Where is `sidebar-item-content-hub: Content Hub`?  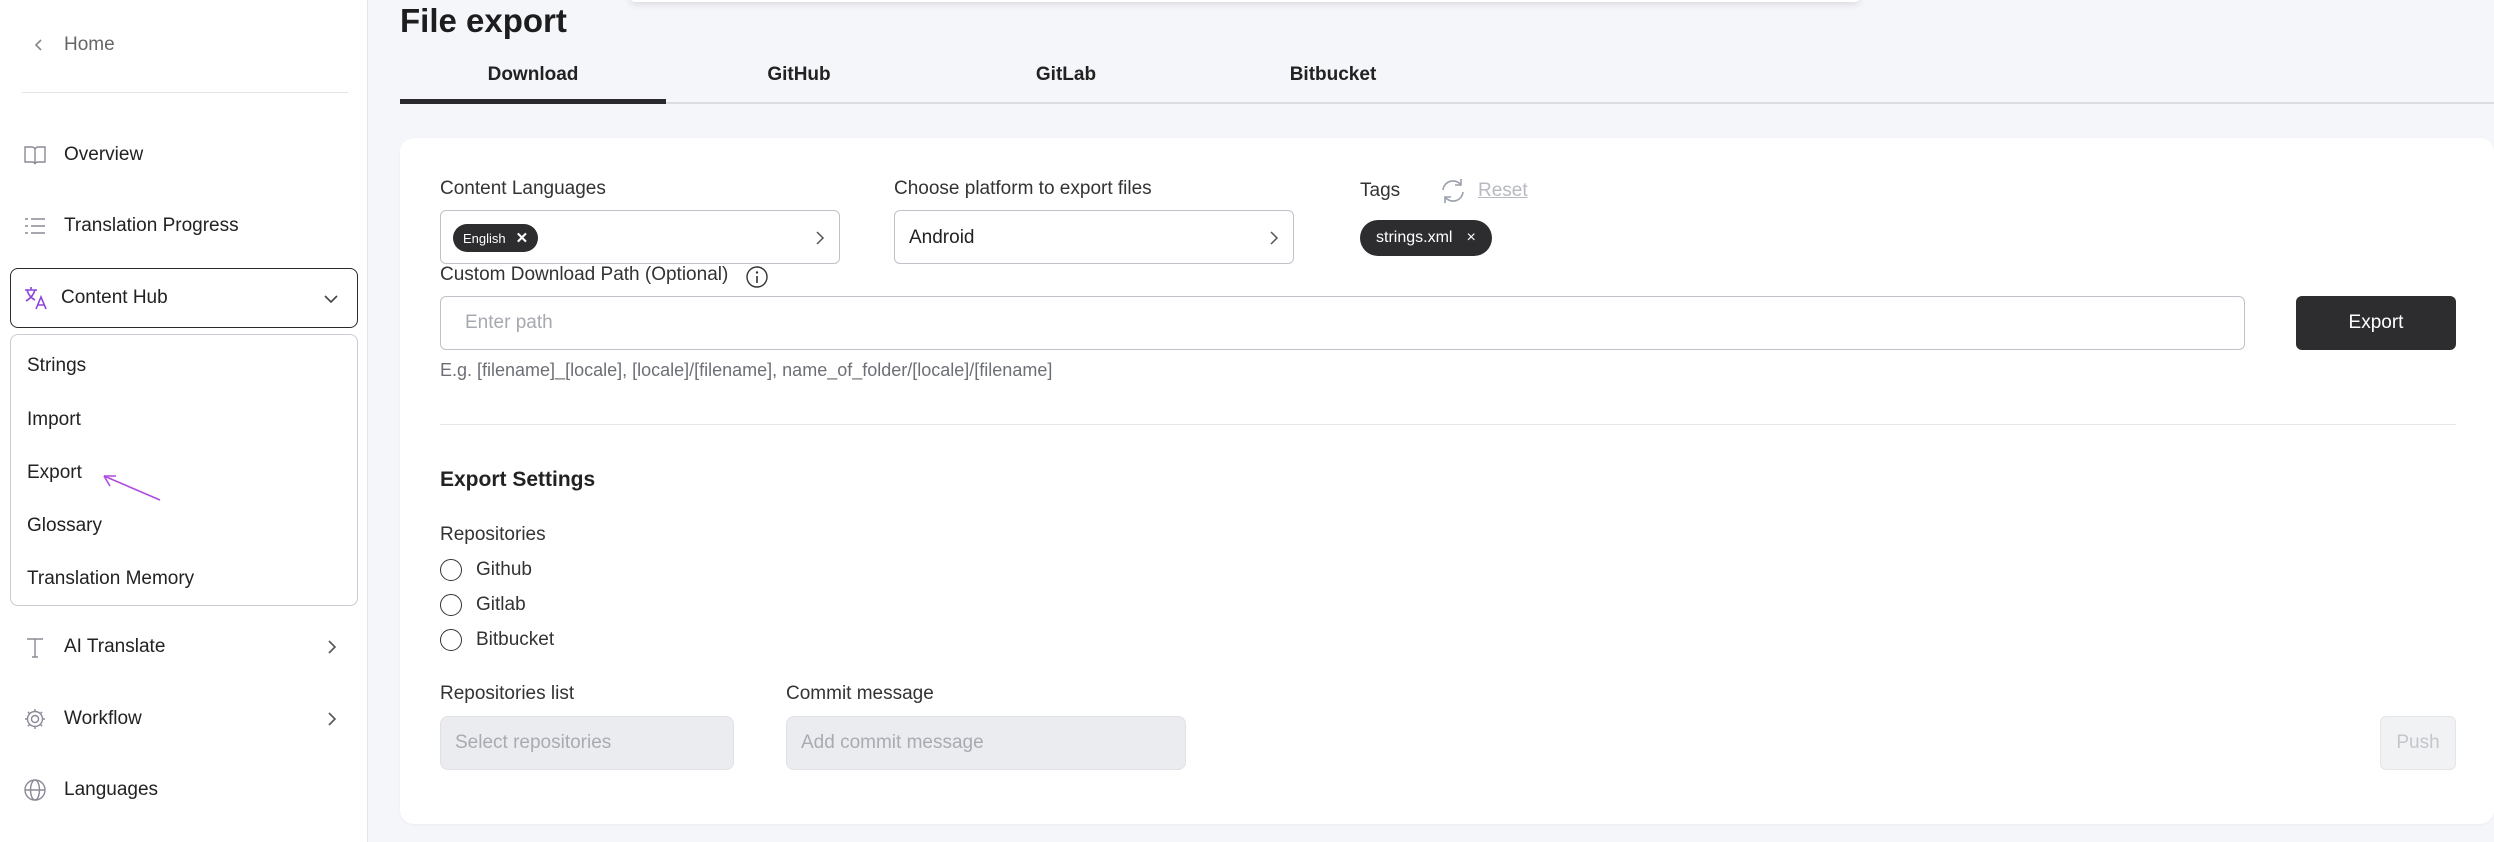 sidebar-item-content-hub: Content Hub is located at coordinates (184, 298).